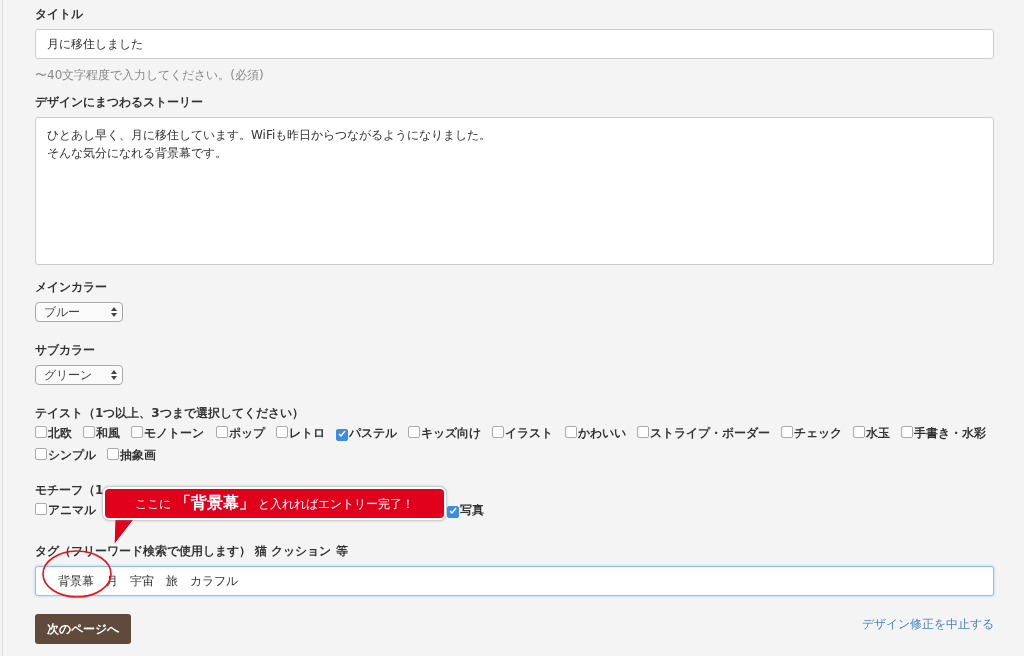 This screenshot has height=656, width=1024. What do you see at coordinates (59, 14) in the screenshot?
I see `field-label: タイトル` at bounding box center [59, 14].